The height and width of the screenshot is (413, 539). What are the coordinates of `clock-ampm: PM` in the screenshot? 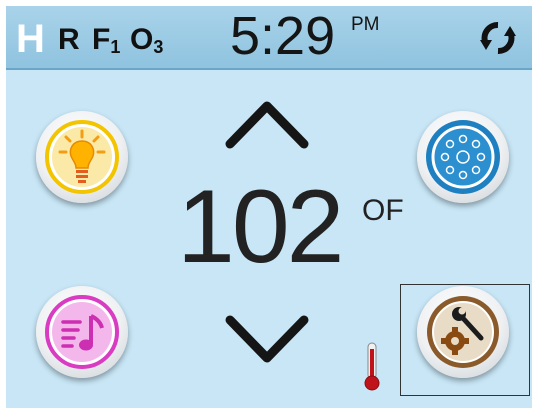 It's located at (365, 24).